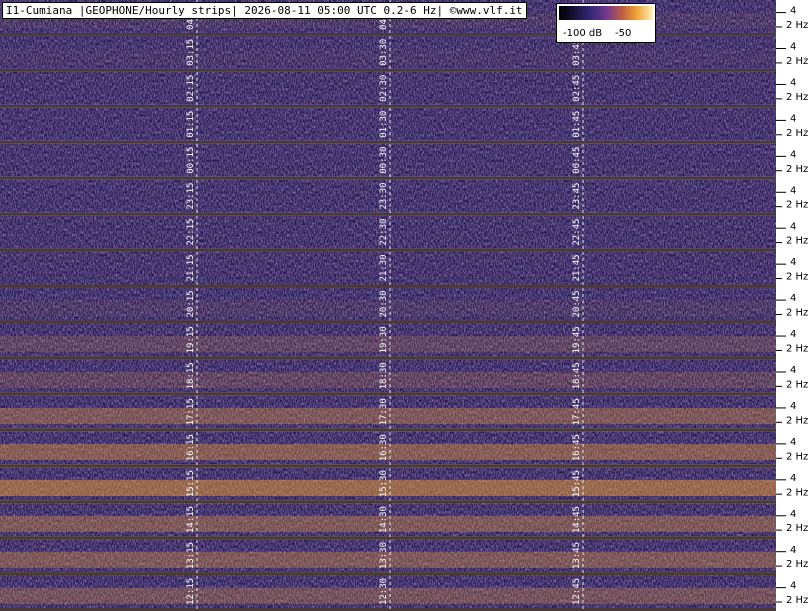 The height and width of the screenshot is (611, 812). What do you see at coordinates (191, 375) in the screenshot?
I see `strip-time-label: 18:15` at bounding box center [191, 375].